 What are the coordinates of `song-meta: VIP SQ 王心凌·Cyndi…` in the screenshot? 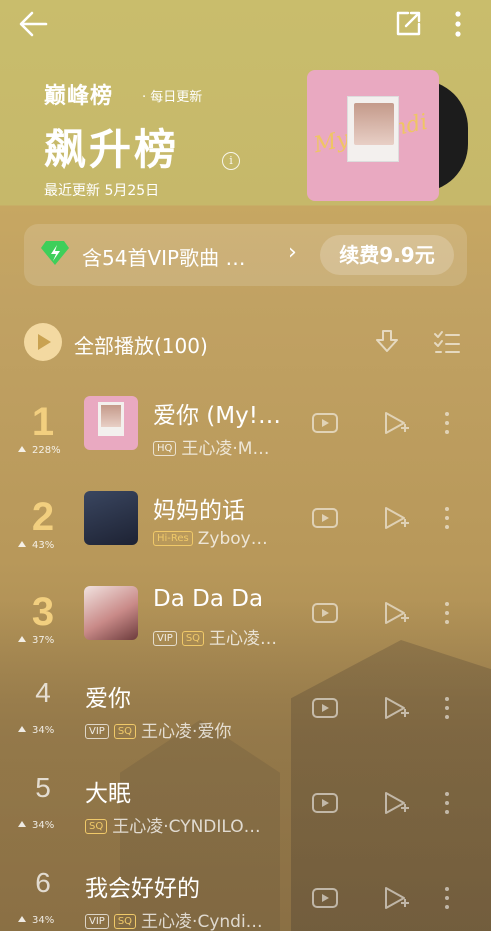 It's located at (174, 919).